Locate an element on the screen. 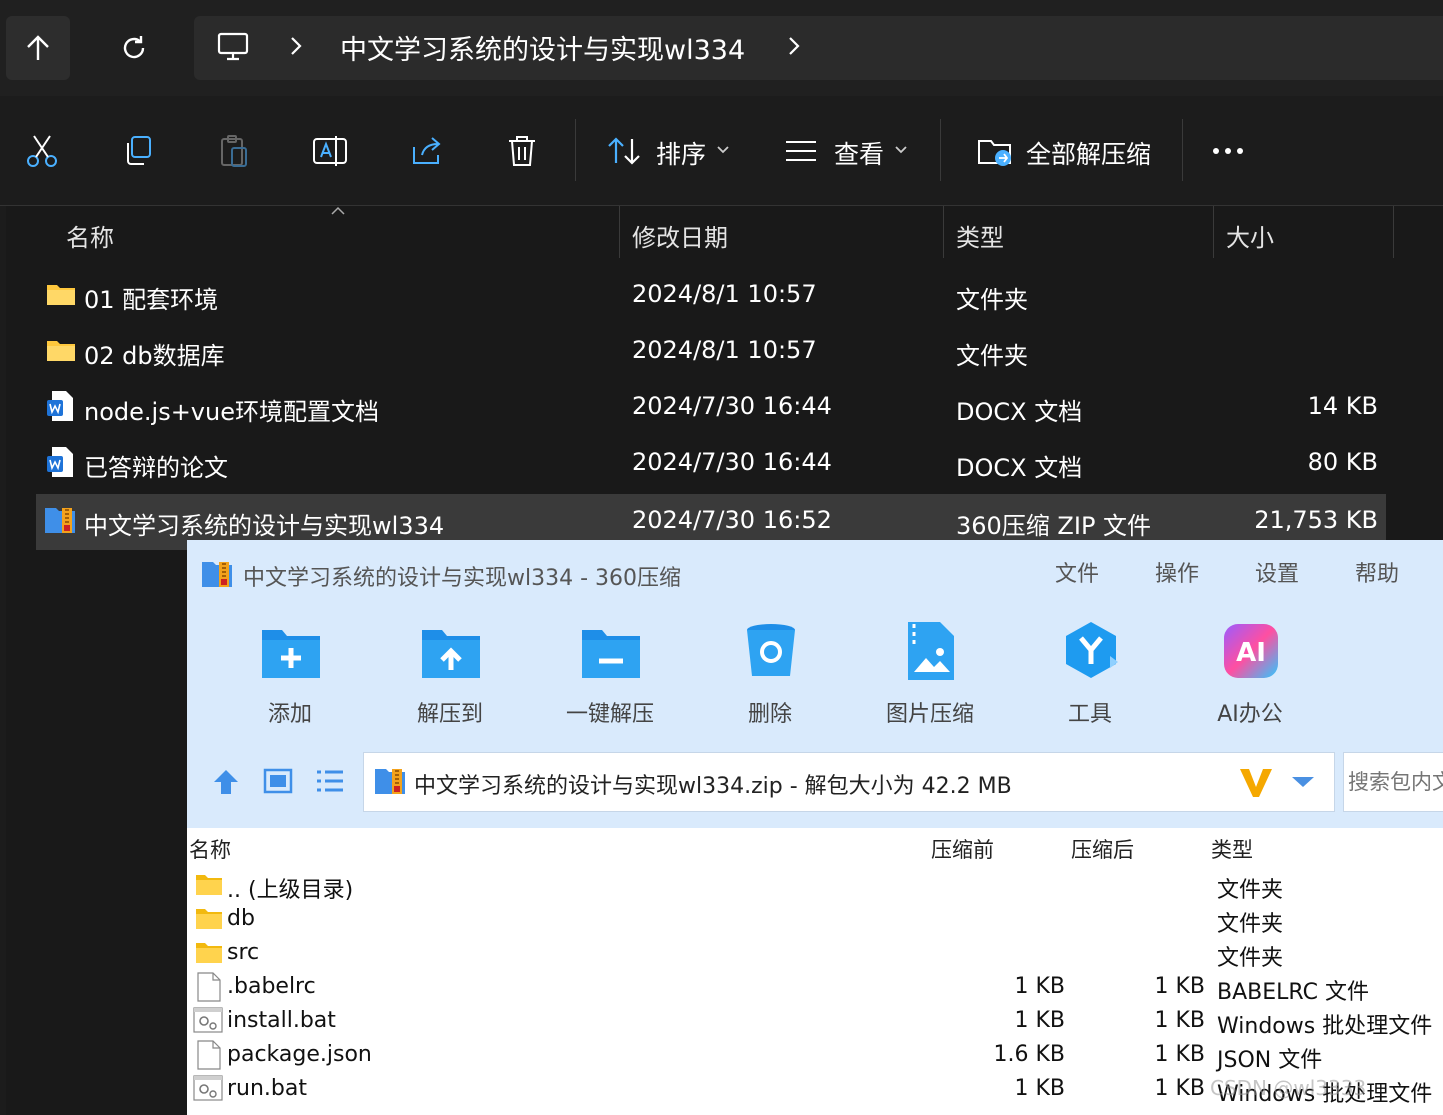 The height and width of the screenshot is (1115, 1443). rename-button is located at coordinates (330, 151).